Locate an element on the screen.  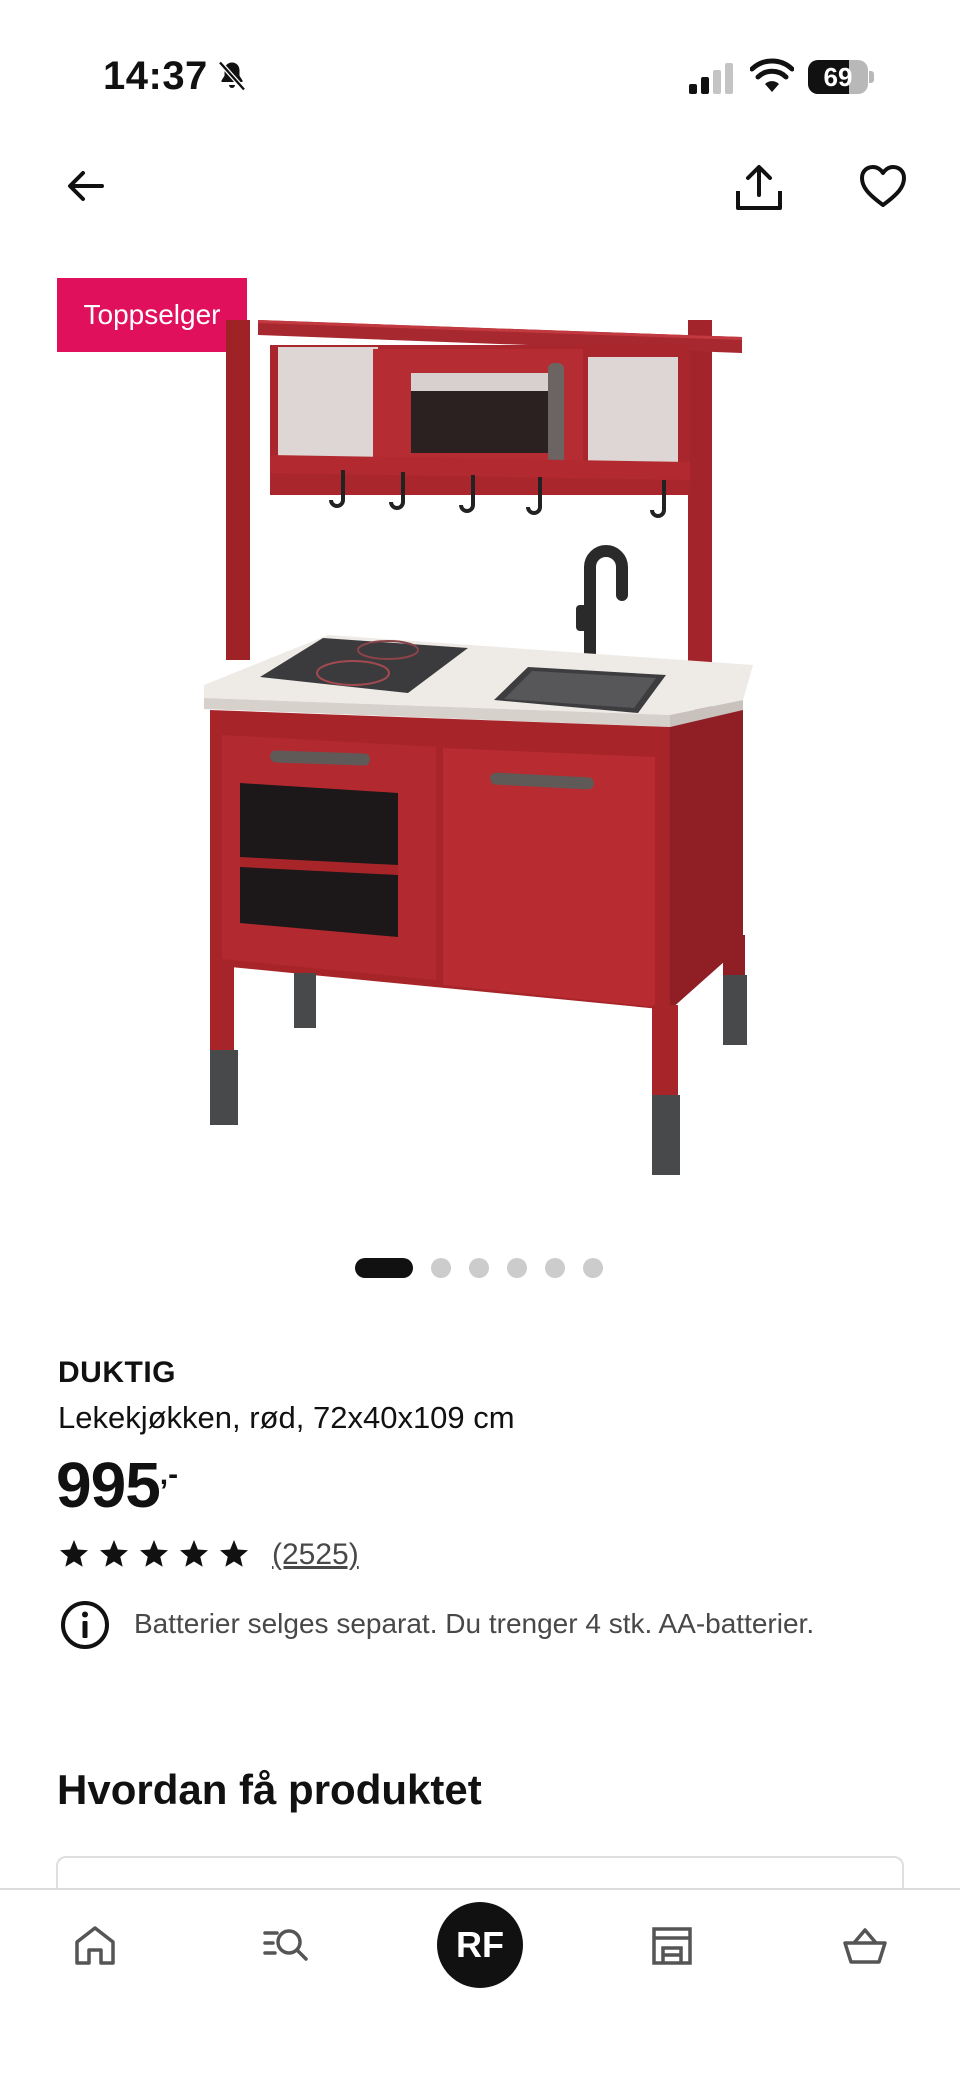
store-icon is located at coordinates (672, 1946).